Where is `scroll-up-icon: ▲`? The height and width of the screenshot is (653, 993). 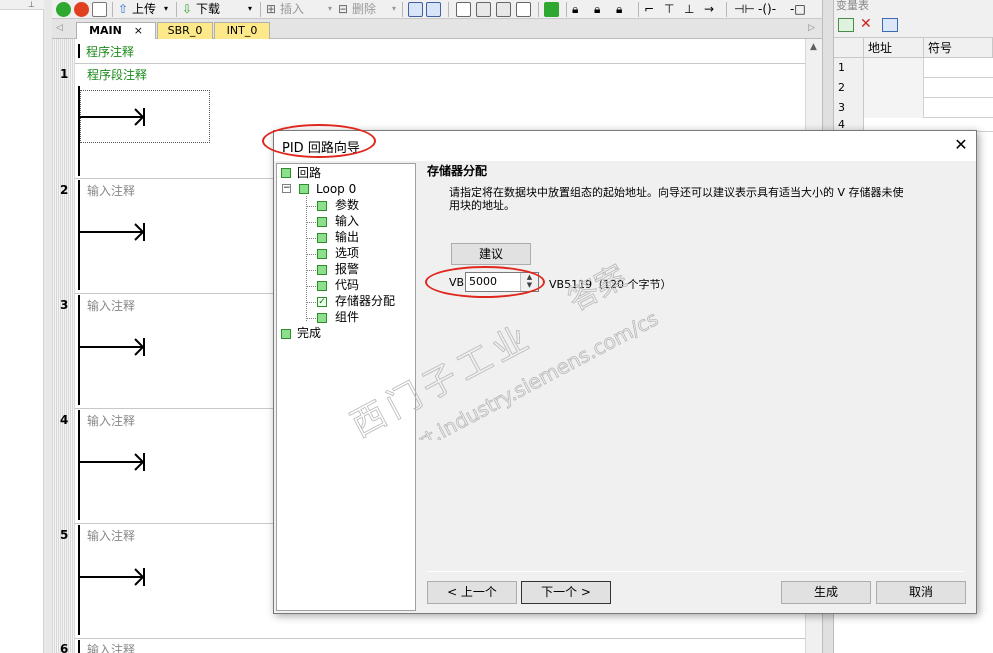
scroll-up-icon: ▲ is located at coordinates (813, 49).